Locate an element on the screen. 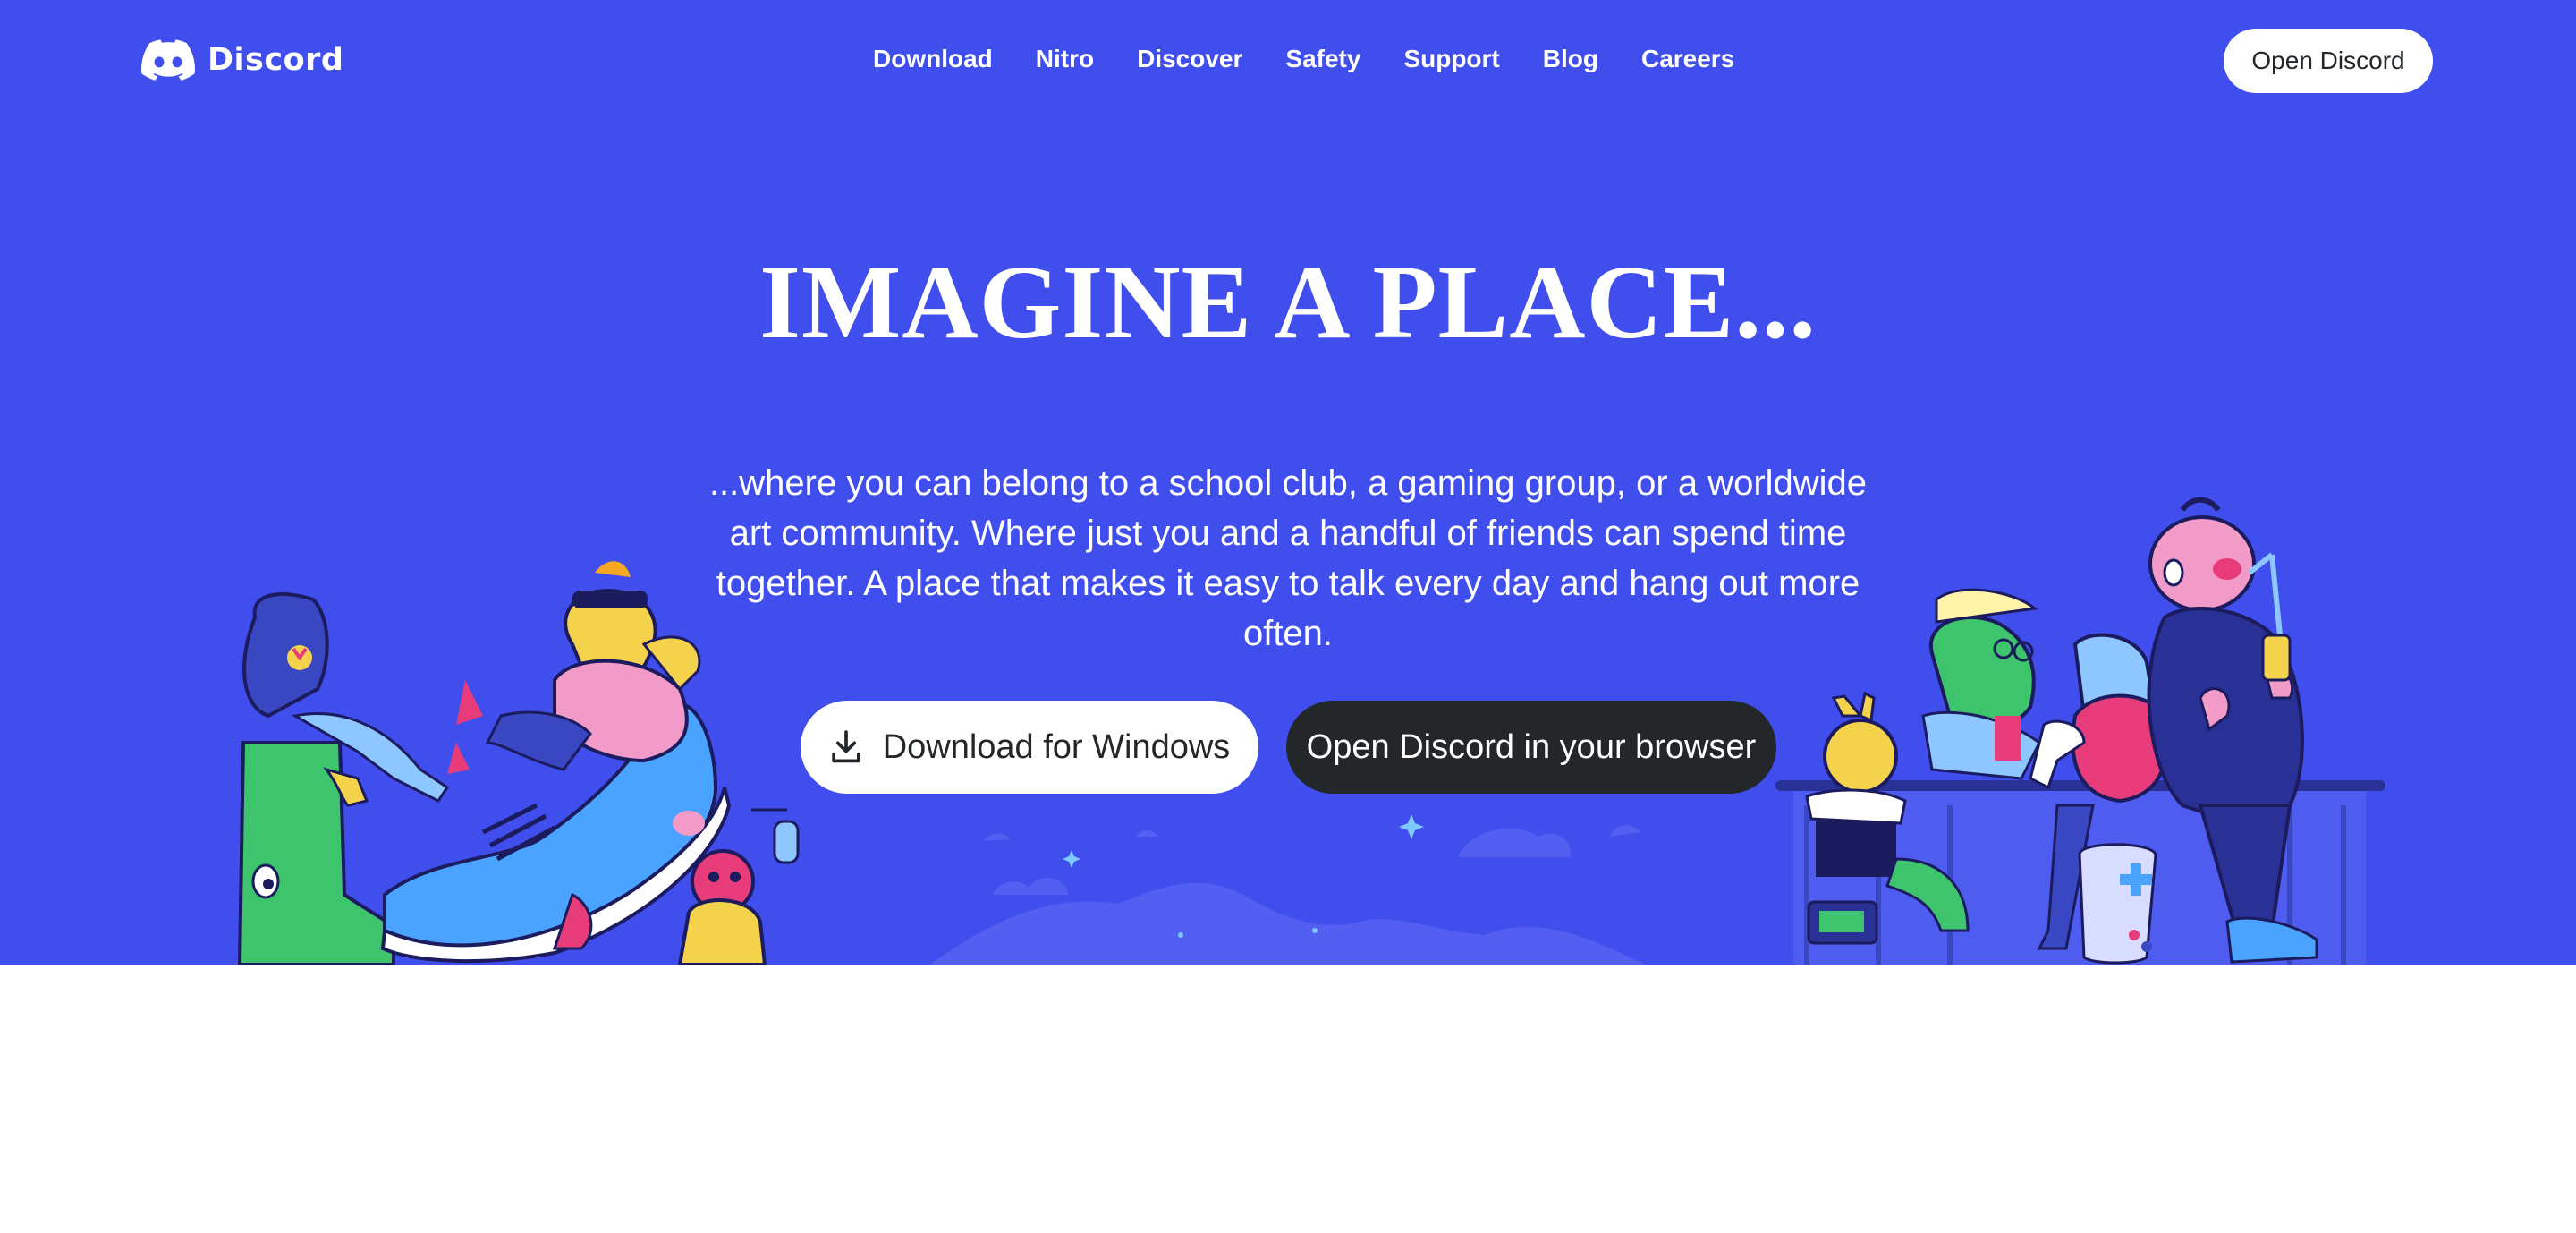 The image size is (2576, 1233). open-discord-button: Open Discord is located at coordinates (2328, 61).